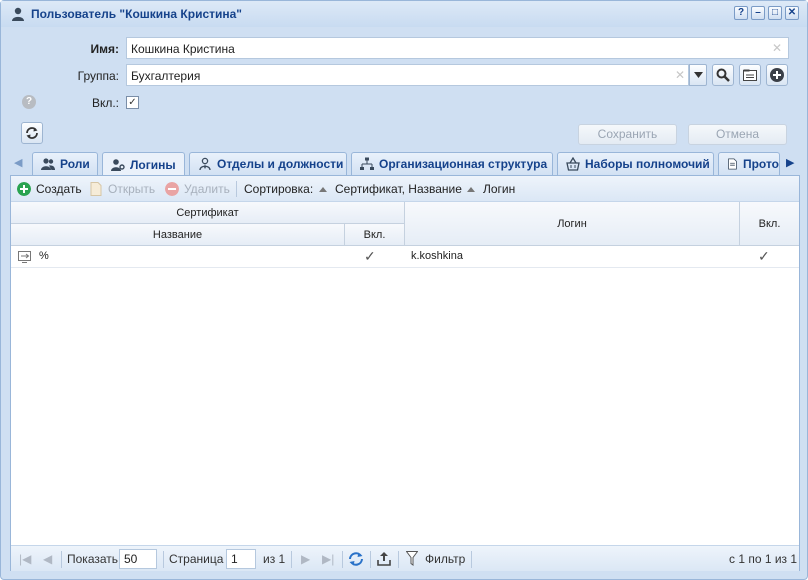 This screenshot has width=808, height=580. I want to click on page-number-input: 1, so click(241, 559).